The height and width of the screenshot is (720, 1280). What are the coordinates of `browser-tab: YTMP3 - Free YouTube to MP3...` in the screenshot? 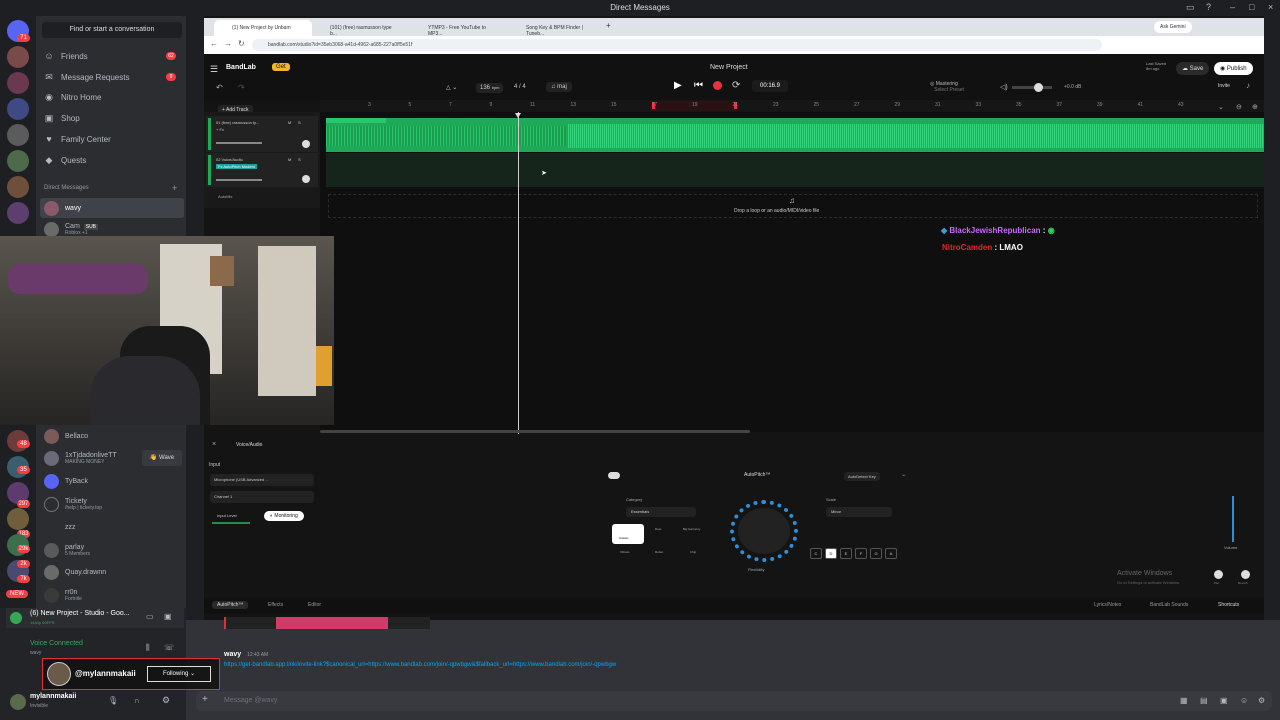 It's located at (458, 28).